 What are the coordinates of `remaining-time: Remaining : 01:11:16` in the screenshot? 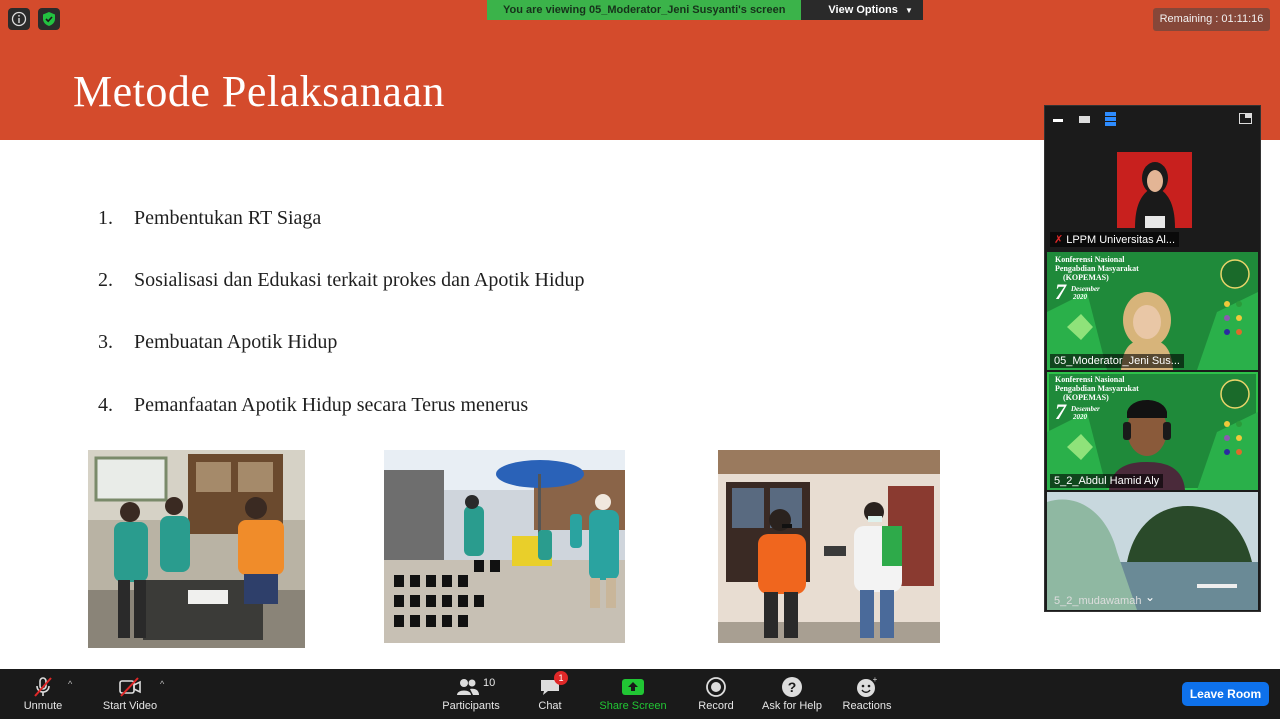 It's located at (1211, 19).